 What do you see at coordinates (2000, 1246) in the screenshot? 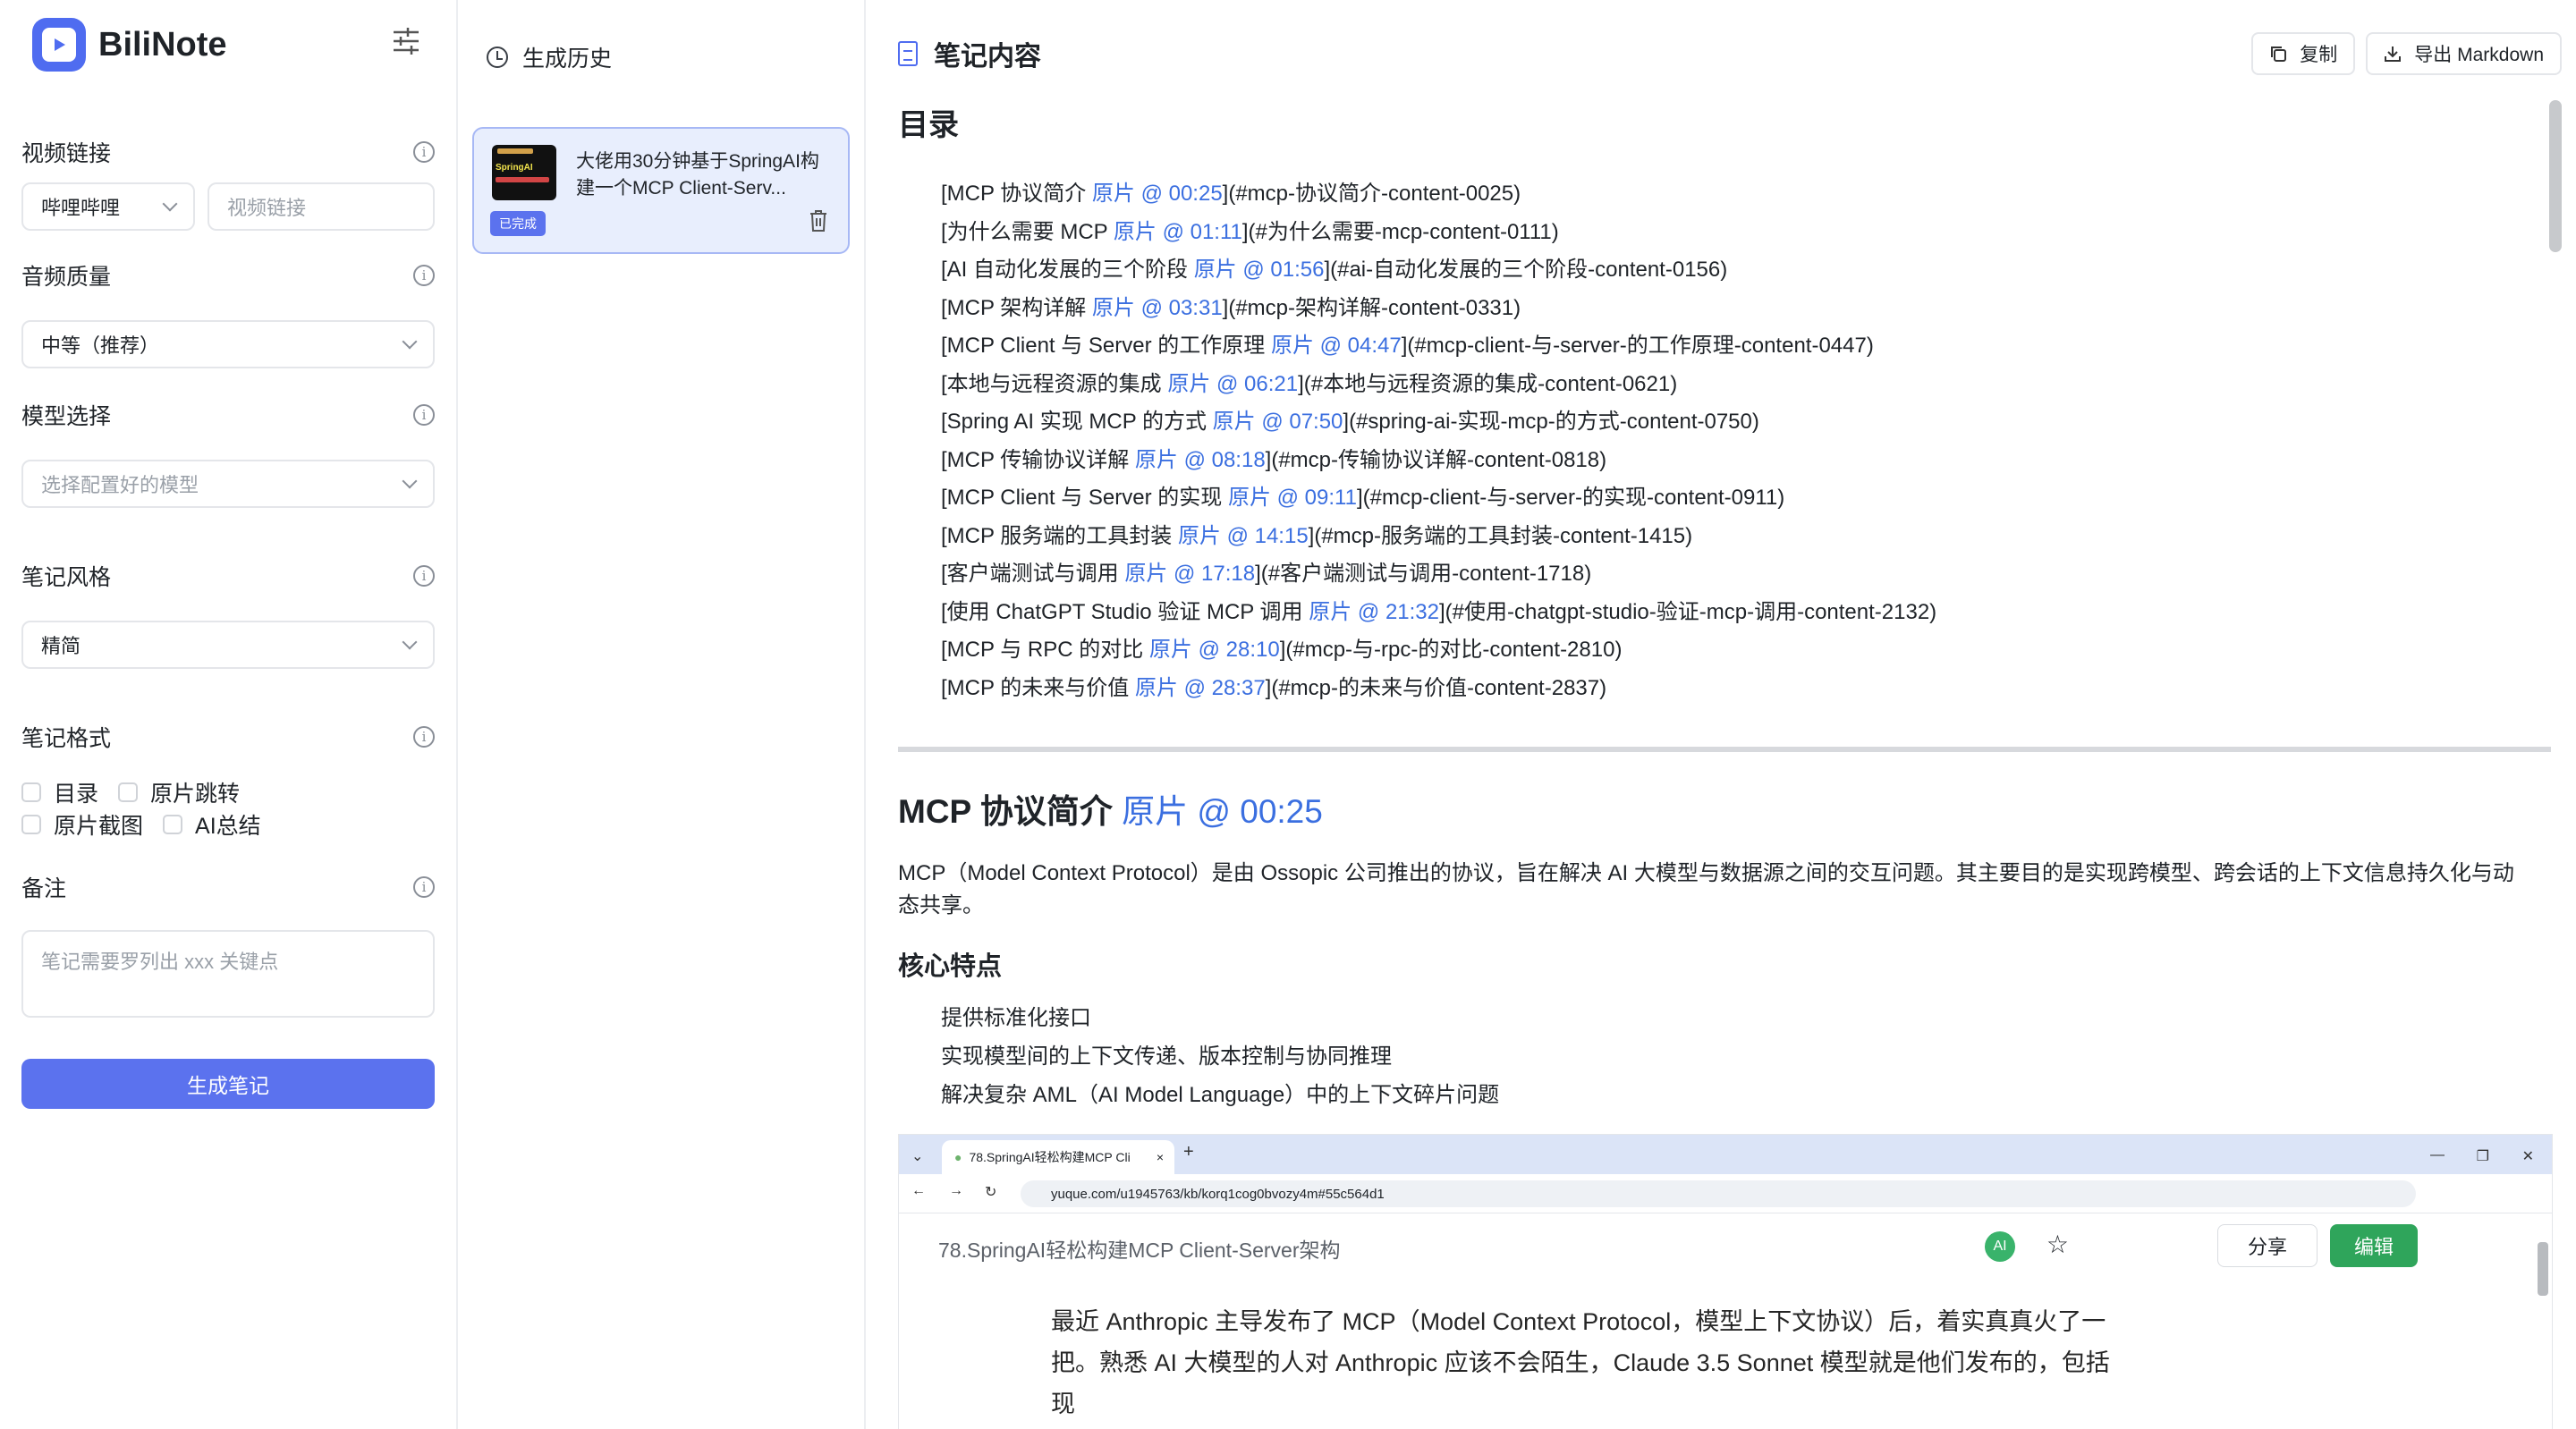
I see `ai-badge: AI` at bounding box center [2000, 1246].